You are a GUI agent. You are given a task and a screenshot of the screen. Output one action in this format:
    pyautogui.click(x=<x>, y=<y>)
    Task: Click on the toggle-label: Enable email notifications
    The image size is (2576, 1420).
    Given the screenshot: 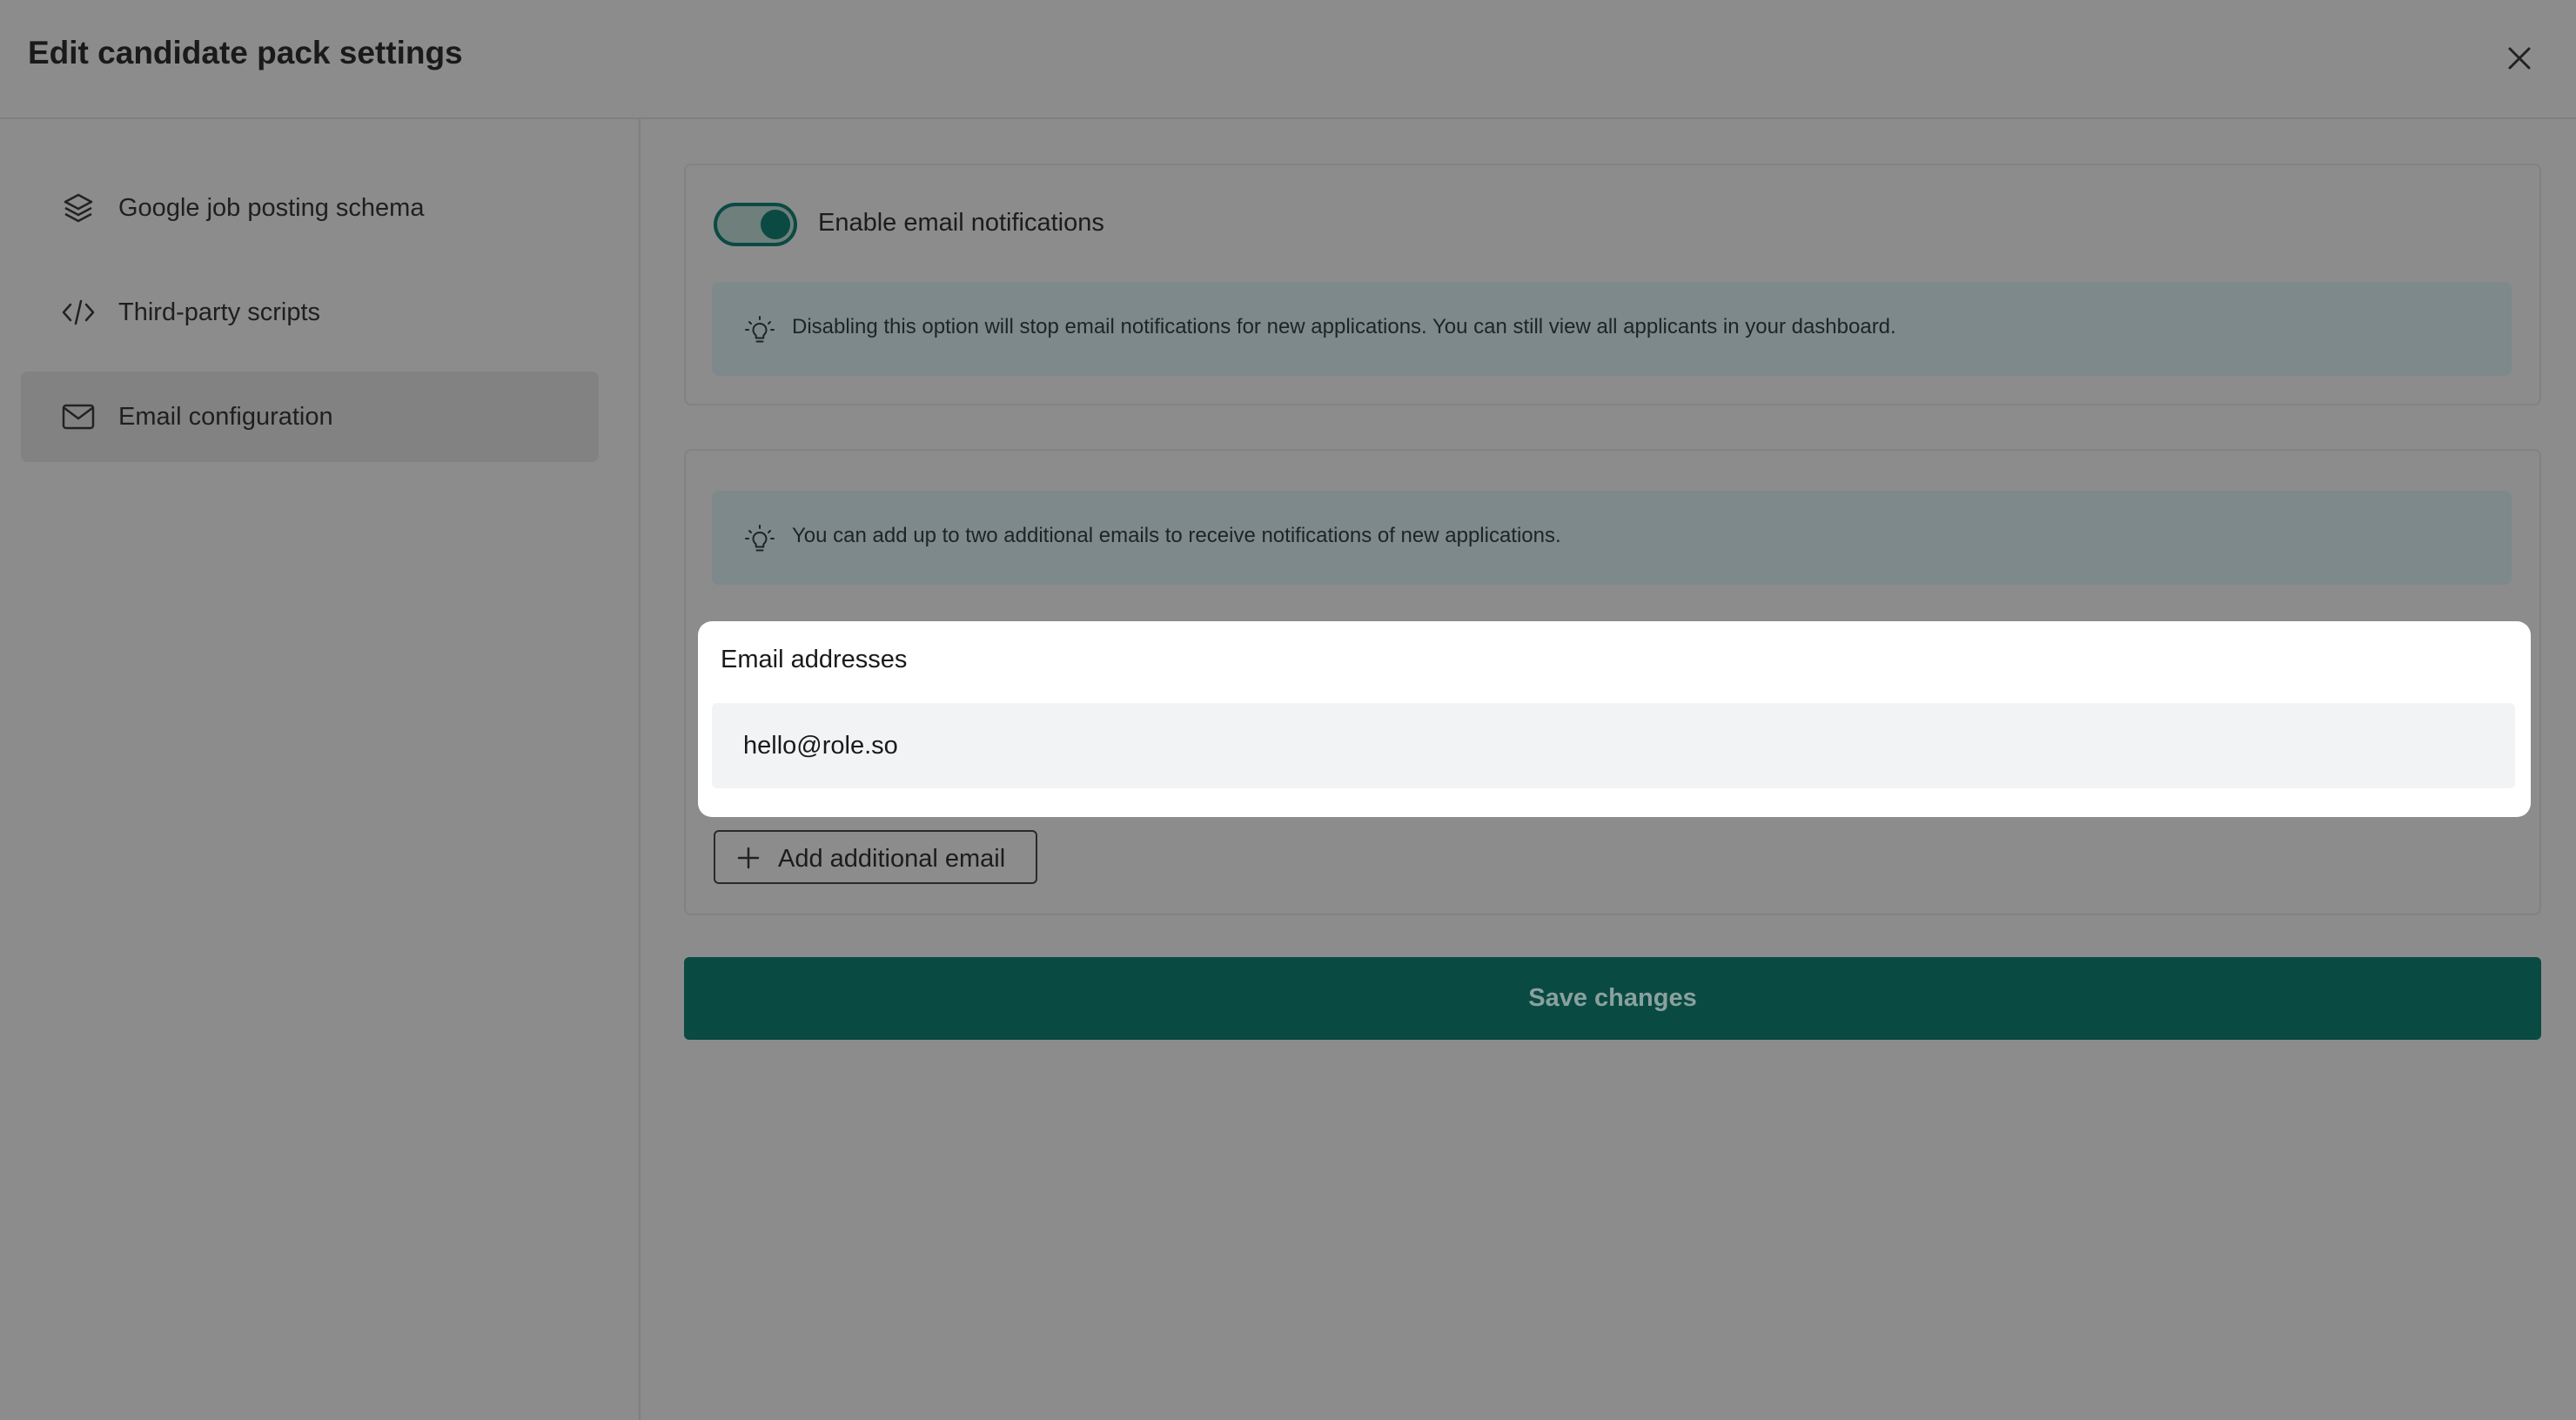 What is the action you would take?
    pyautogui.click(x=961, y=223)
    